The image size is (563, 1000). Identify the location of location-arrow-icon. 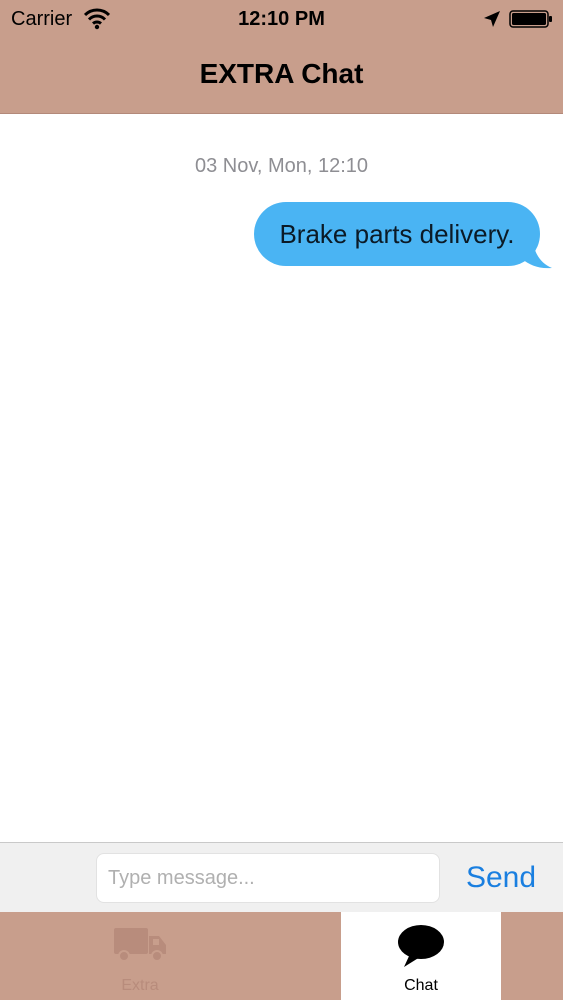
(492, 19).